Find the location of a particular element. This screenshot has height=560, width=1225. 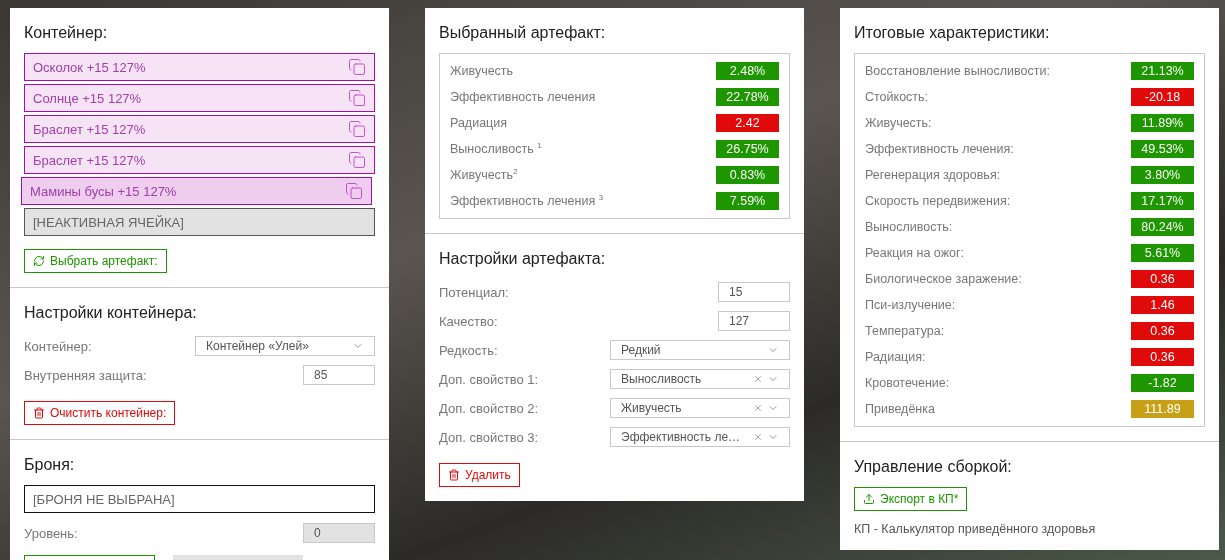

section-title: Выбранный артефакт: is located at coordinates (523, 33).